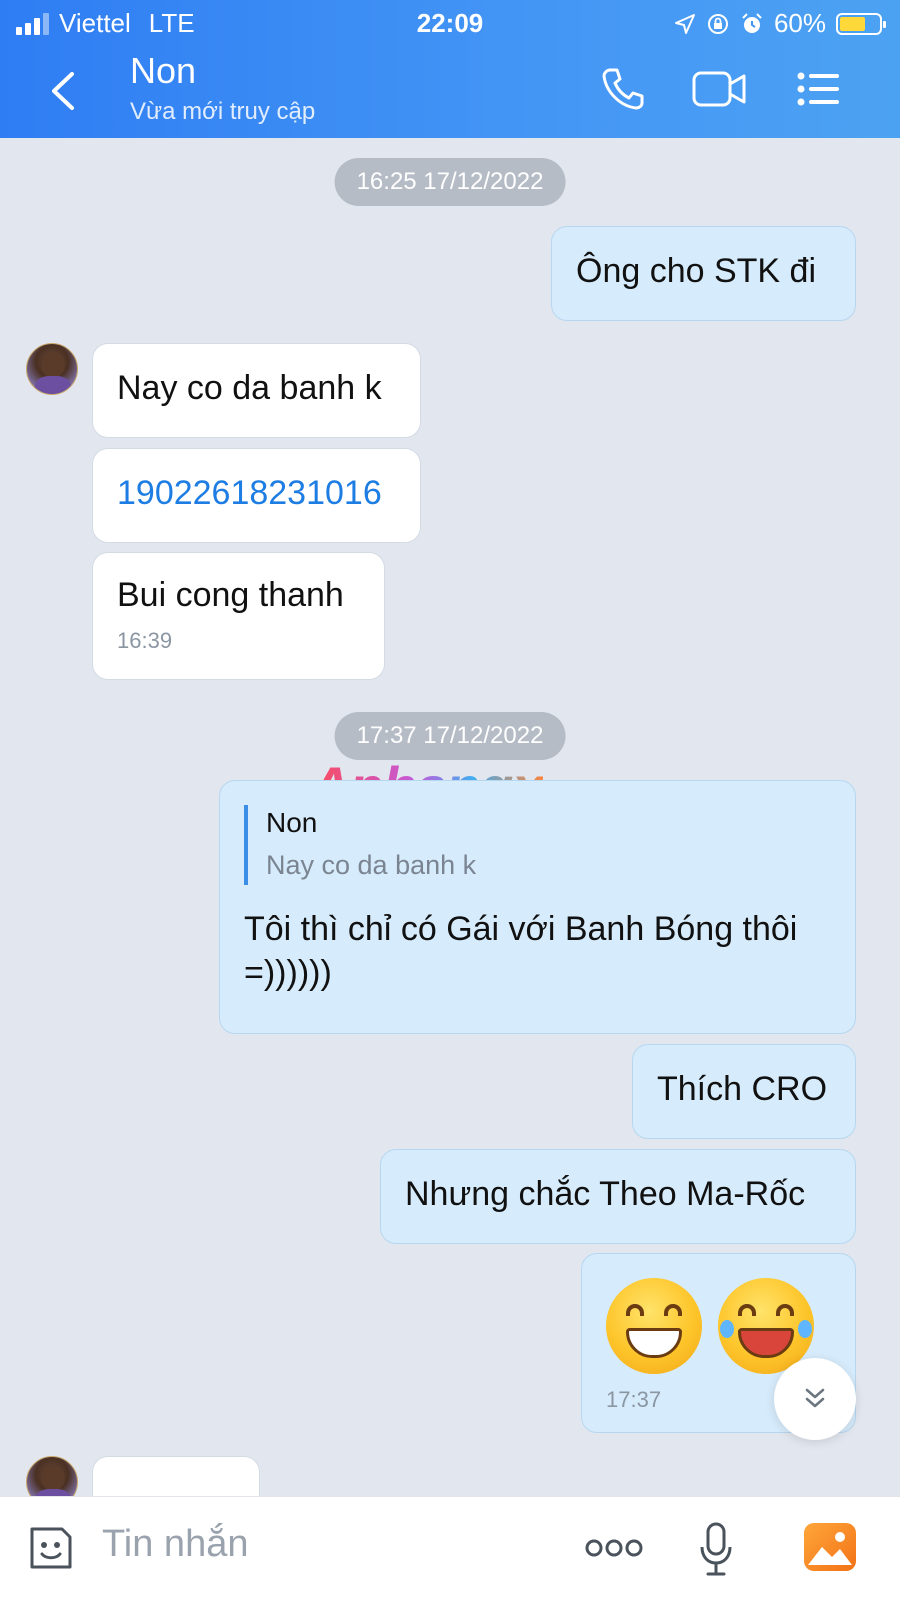 The image size is (900, 1600). Describe the element at coordinates (145, 640) in the screenshot. I see `message-time: 16:39` at that location.